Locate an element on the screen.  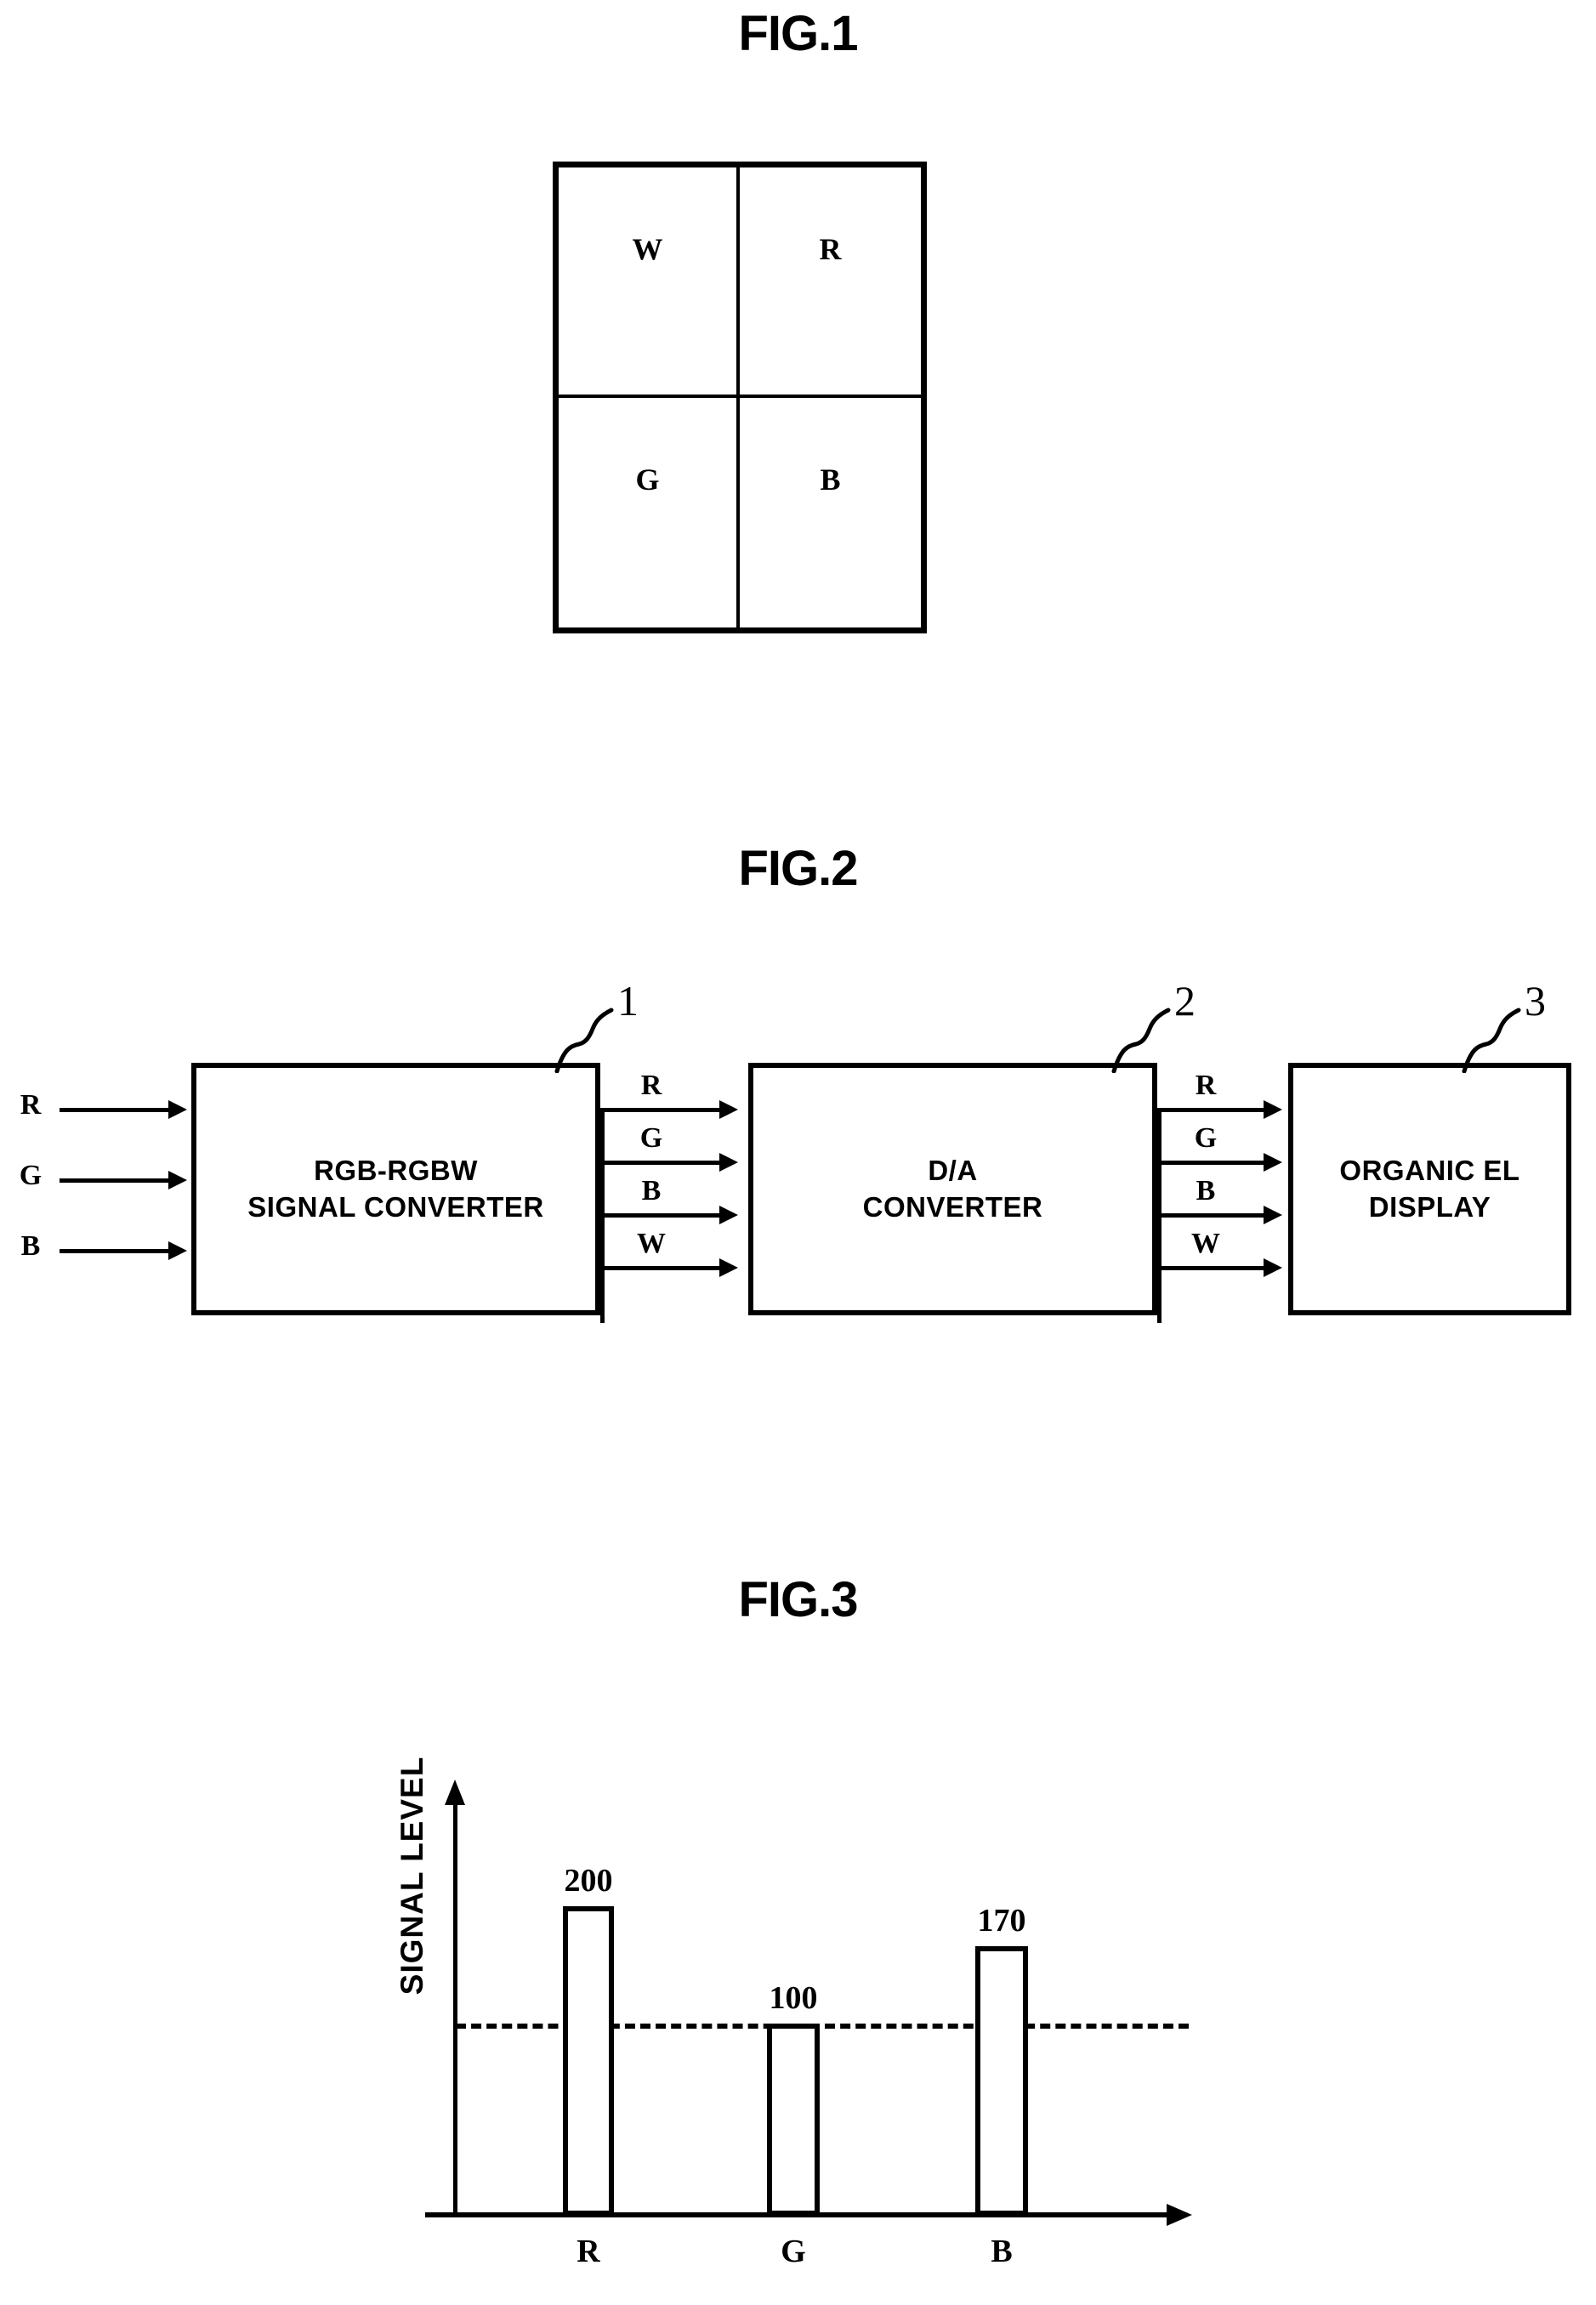
fig2-bus1-label-w: W is located at coordinates (651, 1243).